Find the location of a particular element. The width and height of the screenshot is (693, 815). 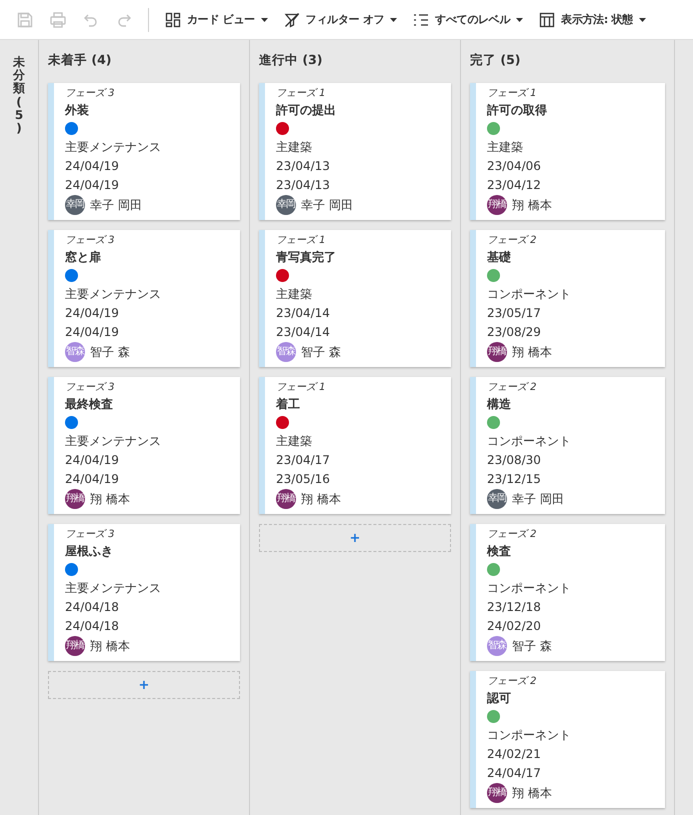

card-title: 屋根ふき is located at coordinates (89, 551).